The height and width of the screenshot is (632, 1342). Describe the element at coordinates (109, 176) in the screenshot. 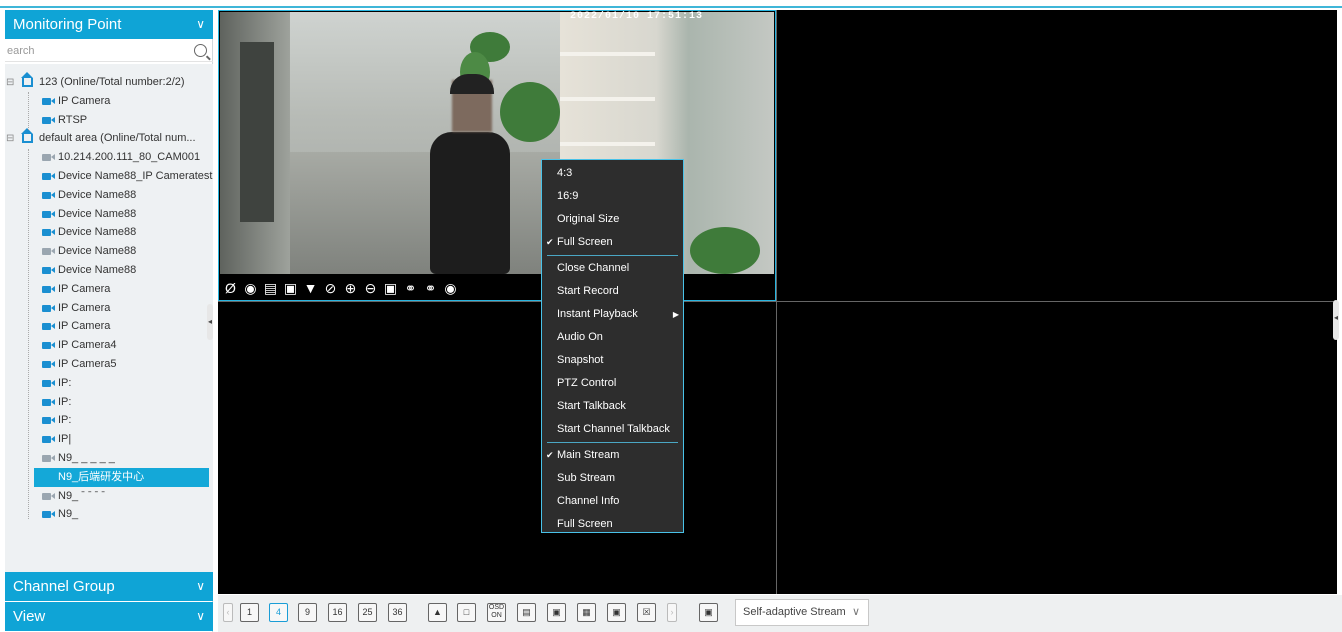

I see `tree-camera-node: Device Name88_IP Cameratest` at that location.